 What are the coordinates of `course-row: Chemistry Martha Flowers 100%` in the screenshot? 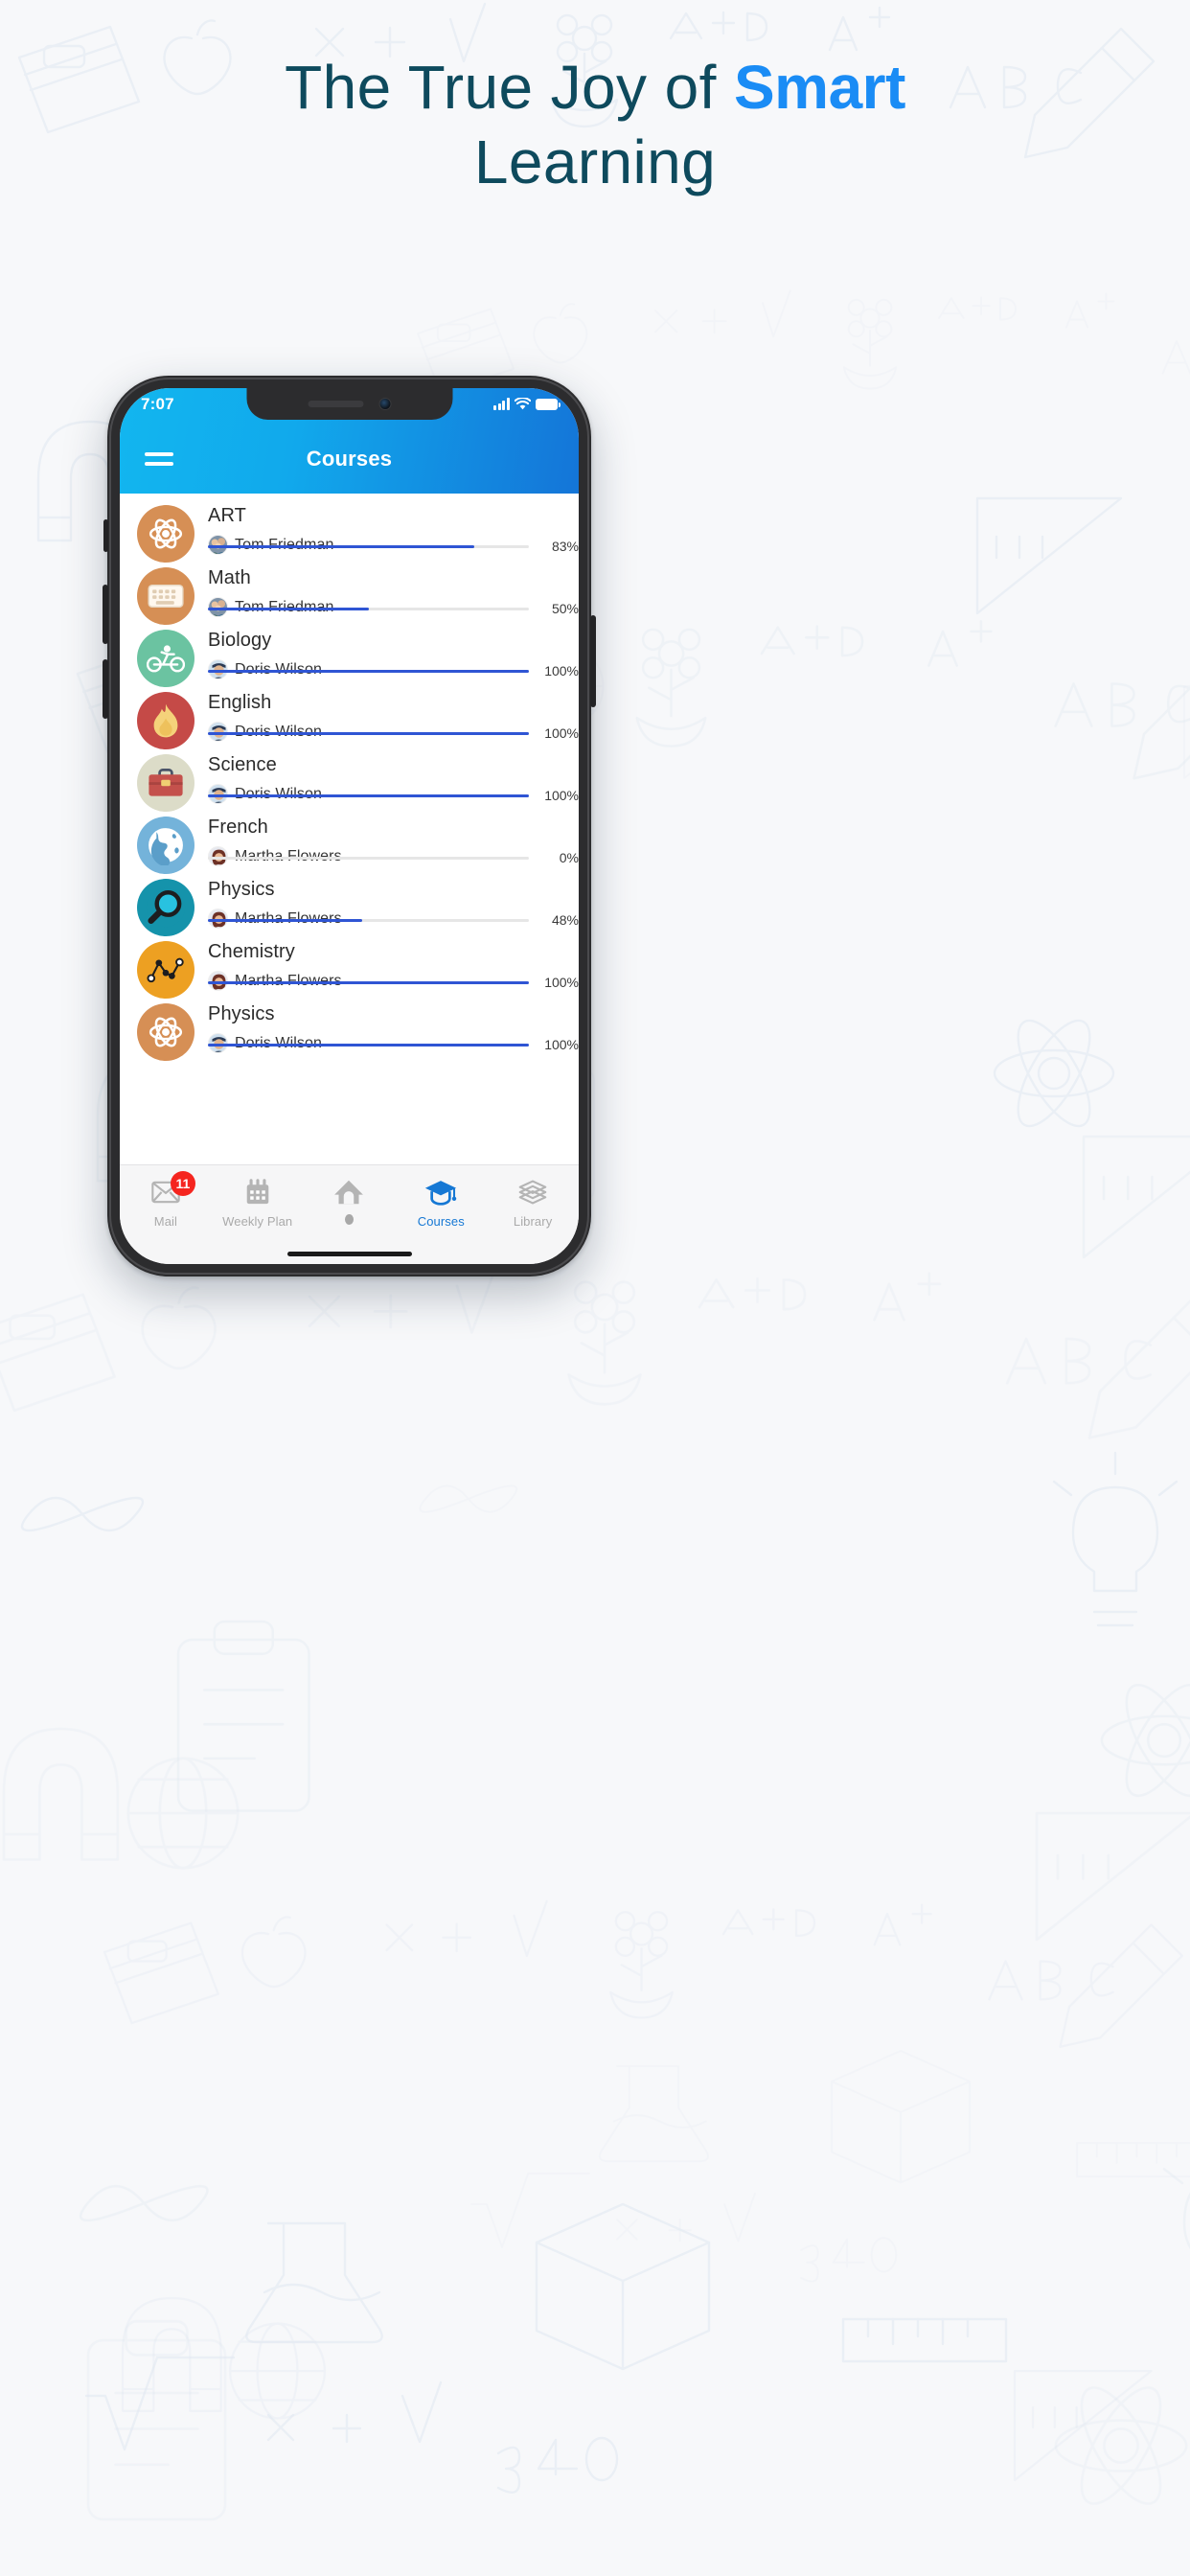 It's located at (350, 964).